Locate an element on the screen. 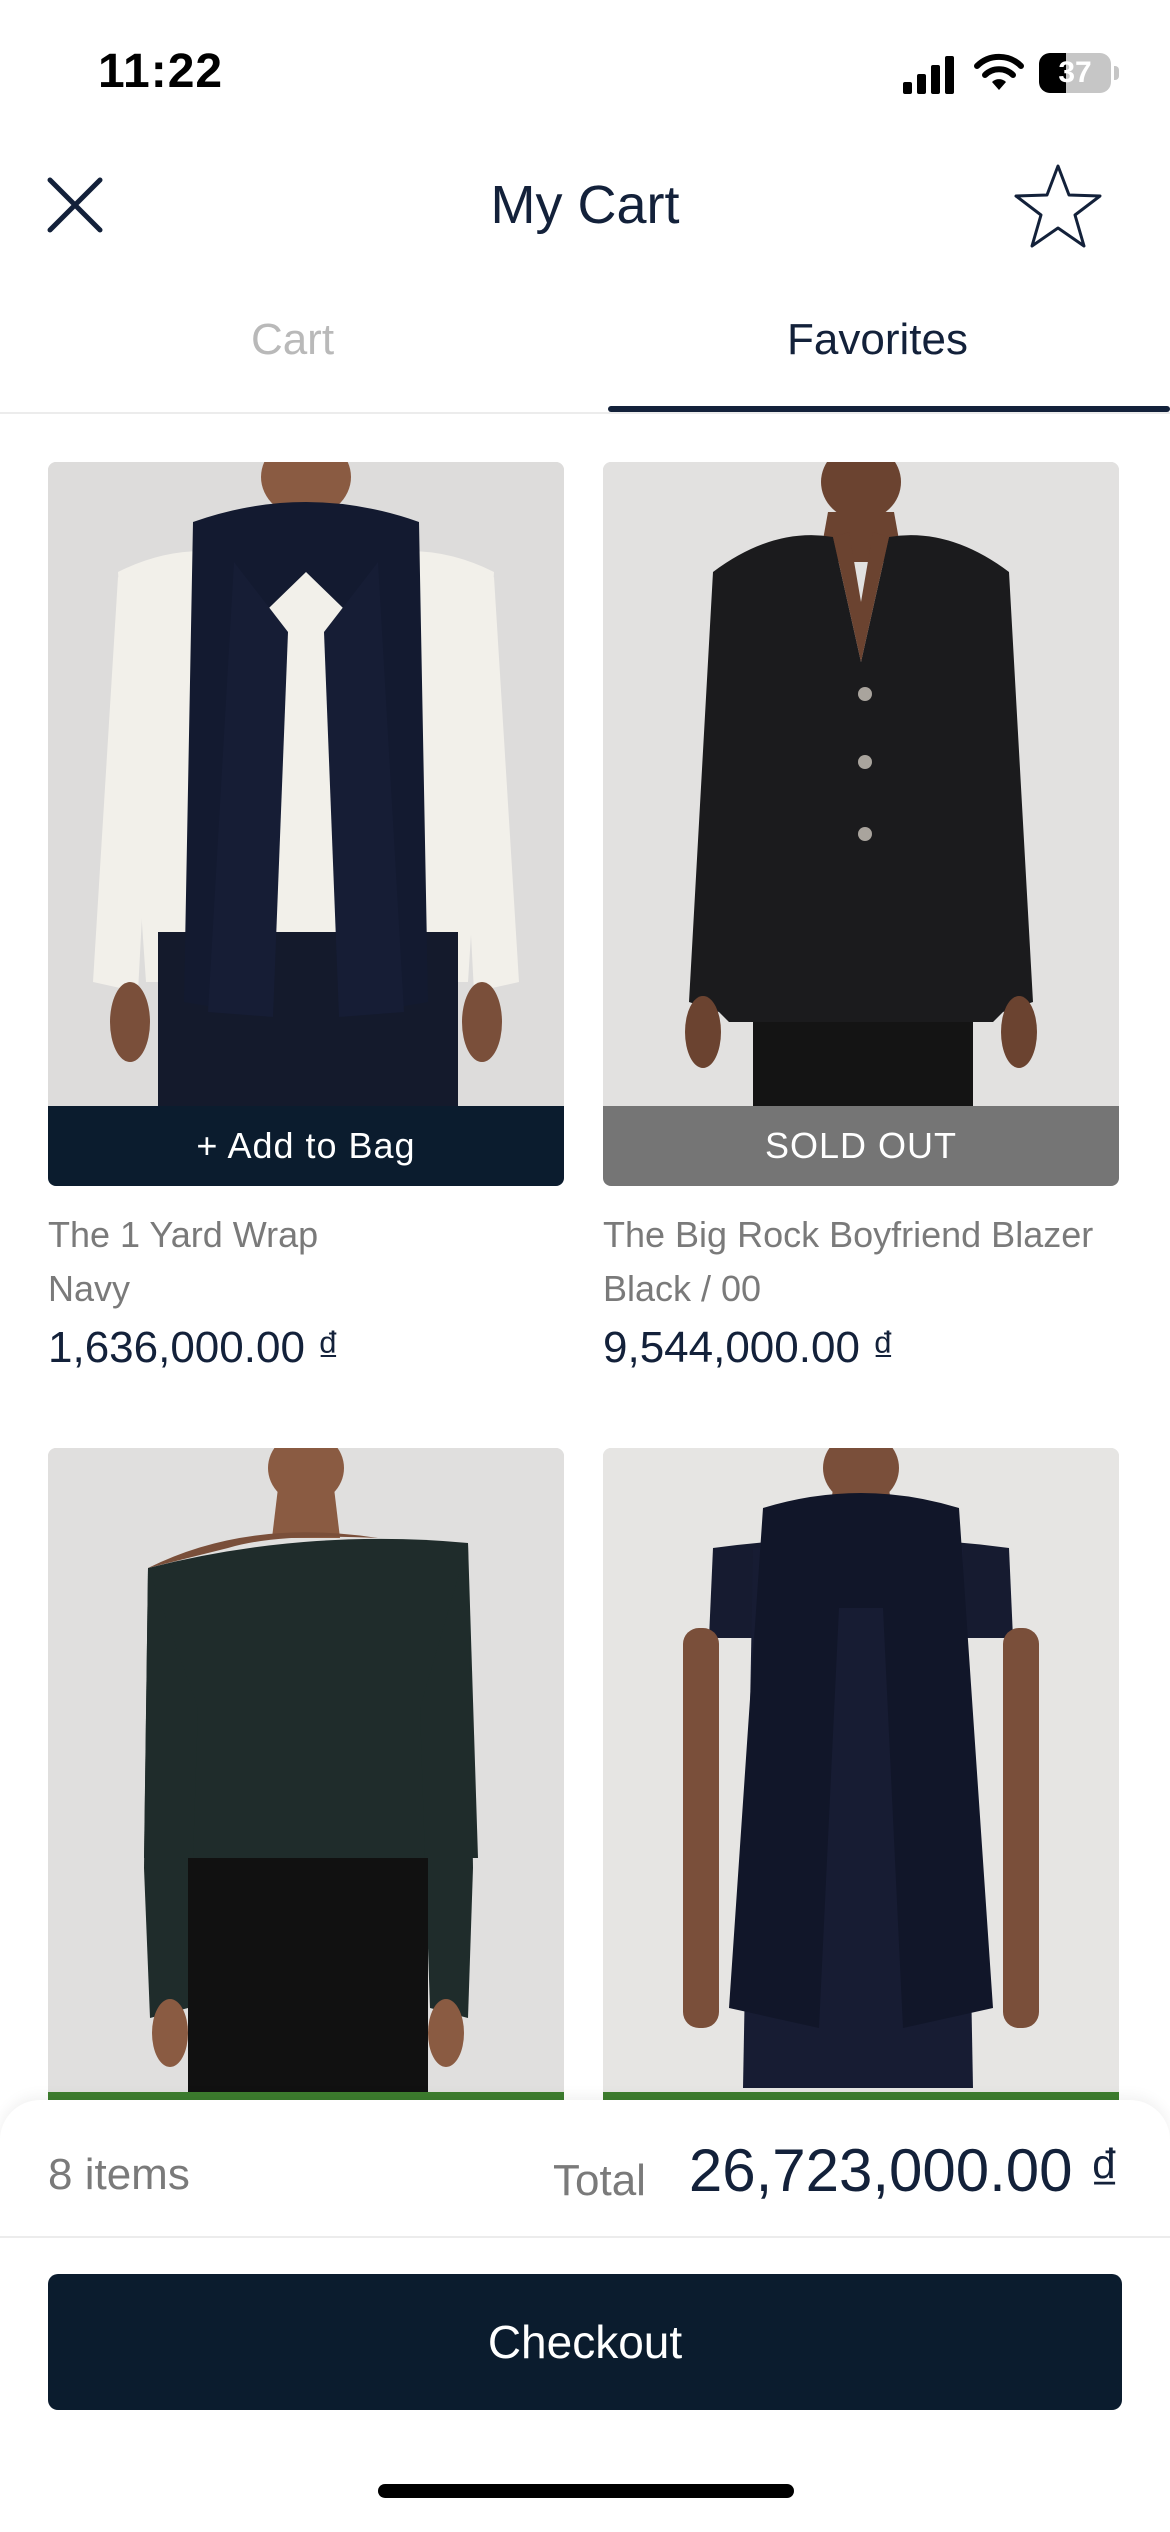  active-tab-indicator is located at coordinates (889, 409).